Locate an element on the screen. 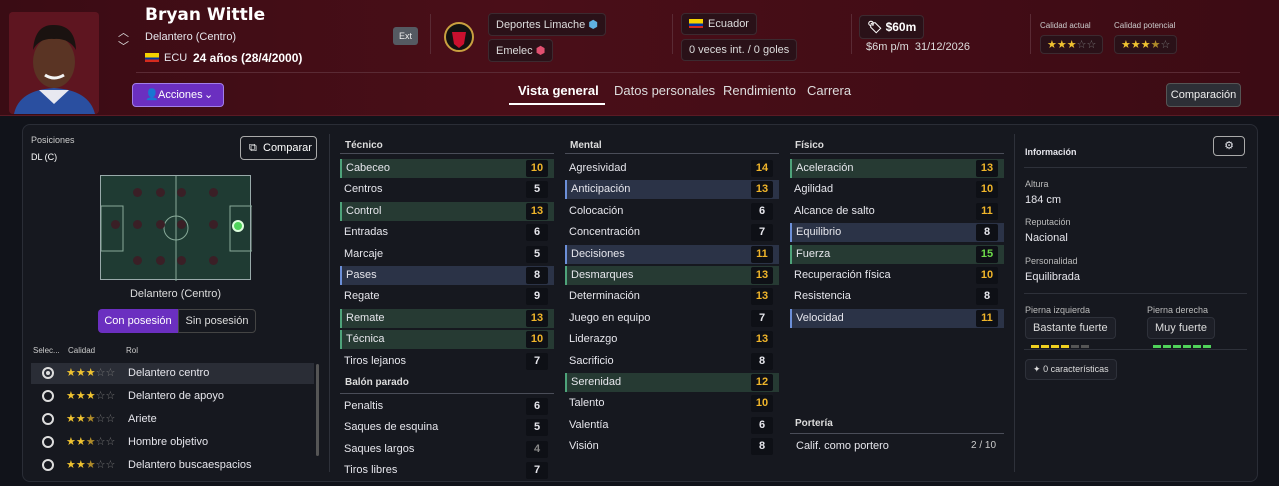  attribute-row: Velocidad 11 is located at coordinates (897, 318).